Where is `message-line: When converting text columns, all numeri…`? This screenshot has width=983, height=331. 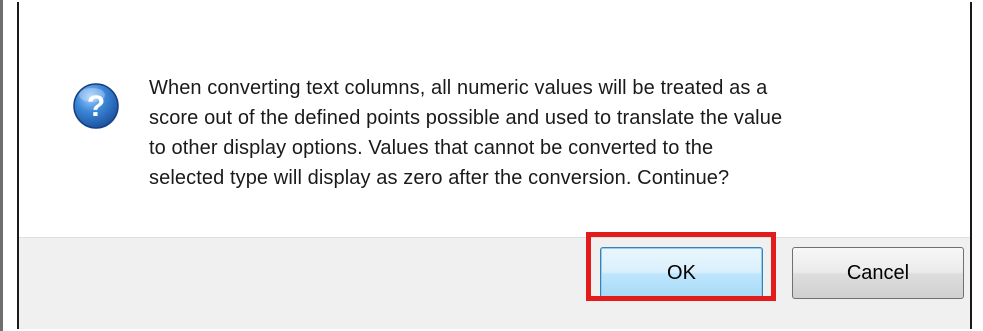 message-line: When converting text columns, all numeri… is located at coordinates (458, 88).